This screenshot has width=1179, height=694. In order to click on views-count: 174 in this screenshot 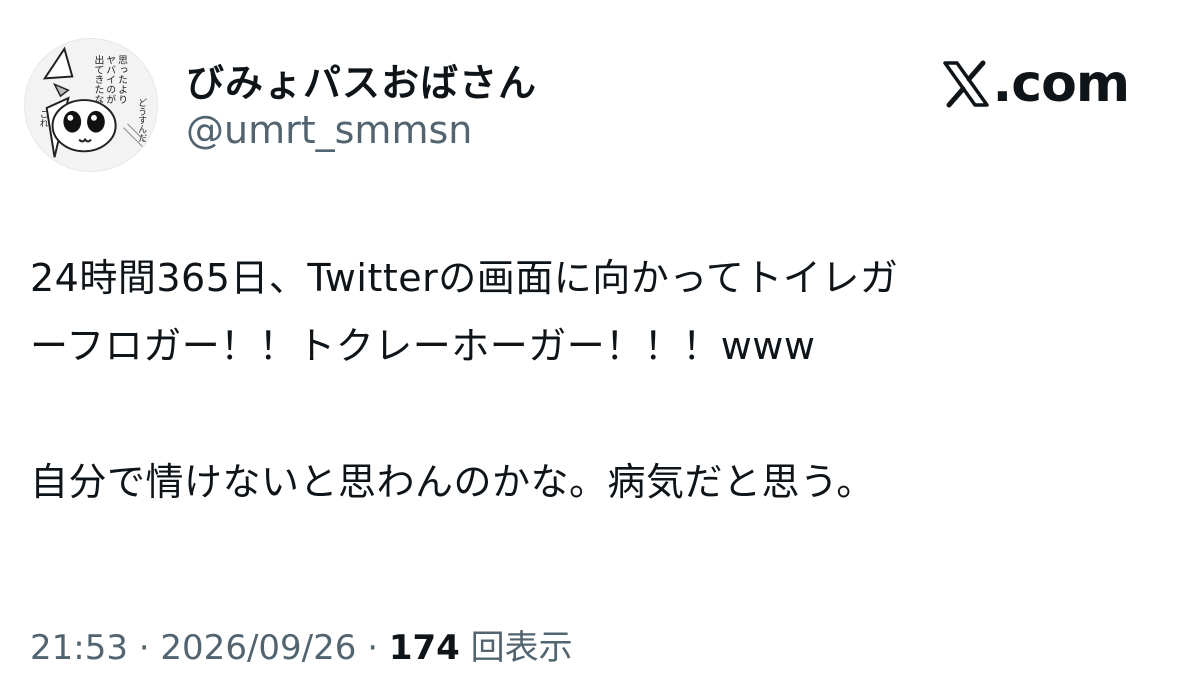, I will do `click(424, 648)`.